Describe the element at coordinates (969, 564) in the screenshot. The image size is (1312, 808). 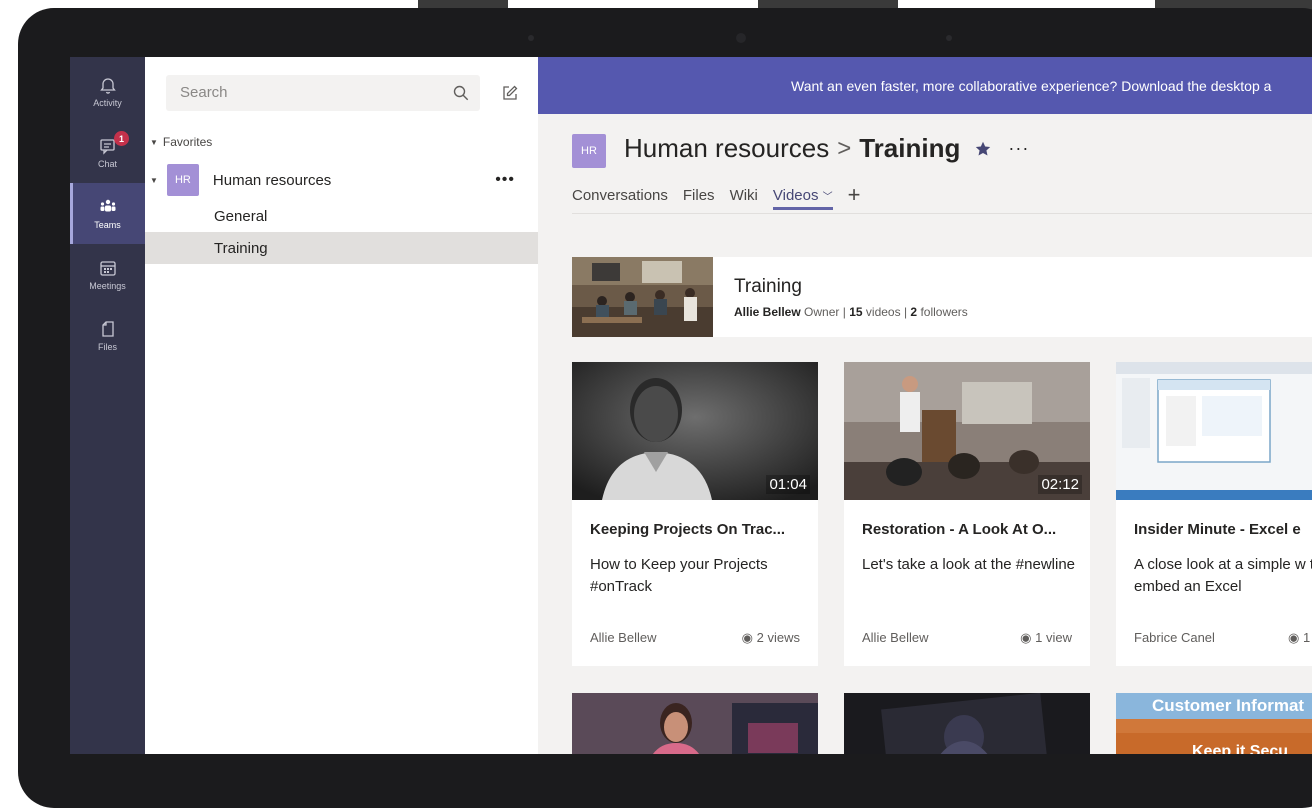
I see `video-description: Let's take a look at the #newline` at that location.